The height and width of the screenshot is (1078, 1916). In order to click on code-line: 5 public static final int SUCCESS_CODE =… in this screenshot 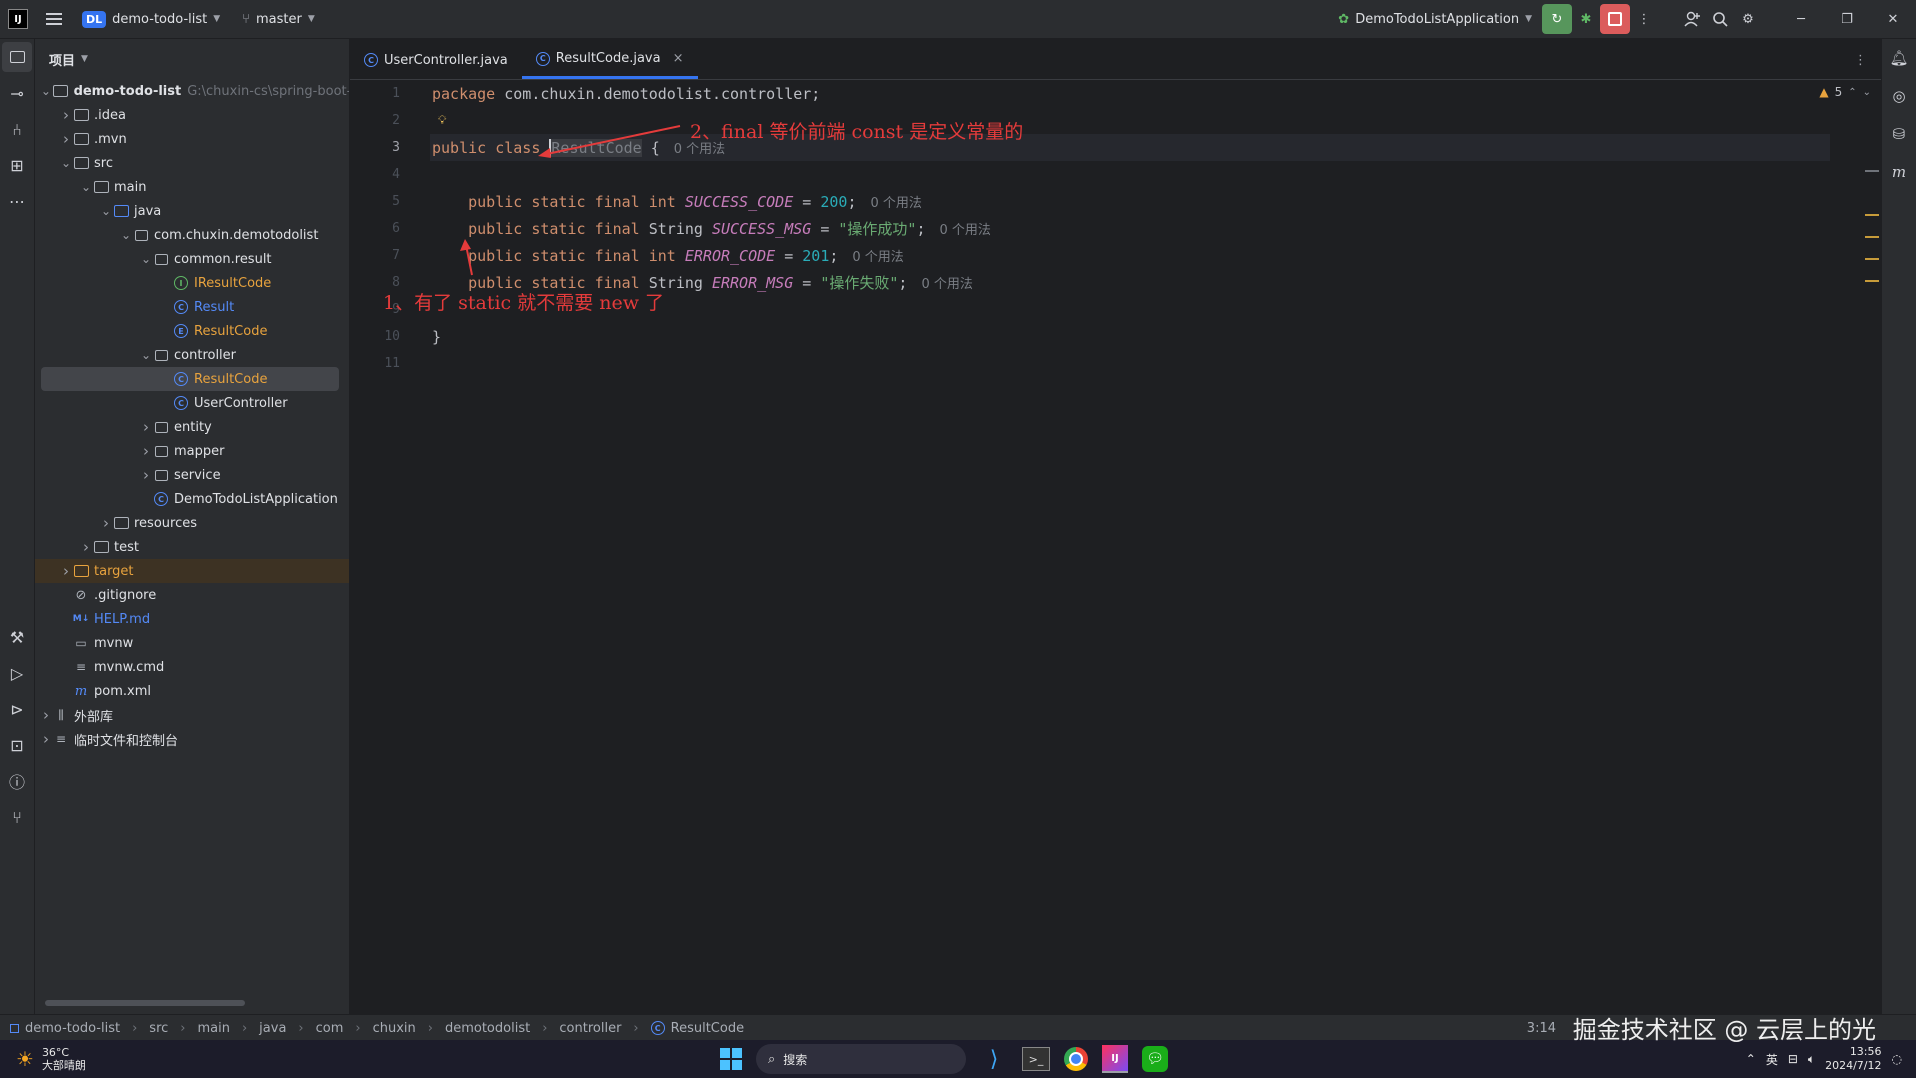, I will do `click(1111, 201)`.